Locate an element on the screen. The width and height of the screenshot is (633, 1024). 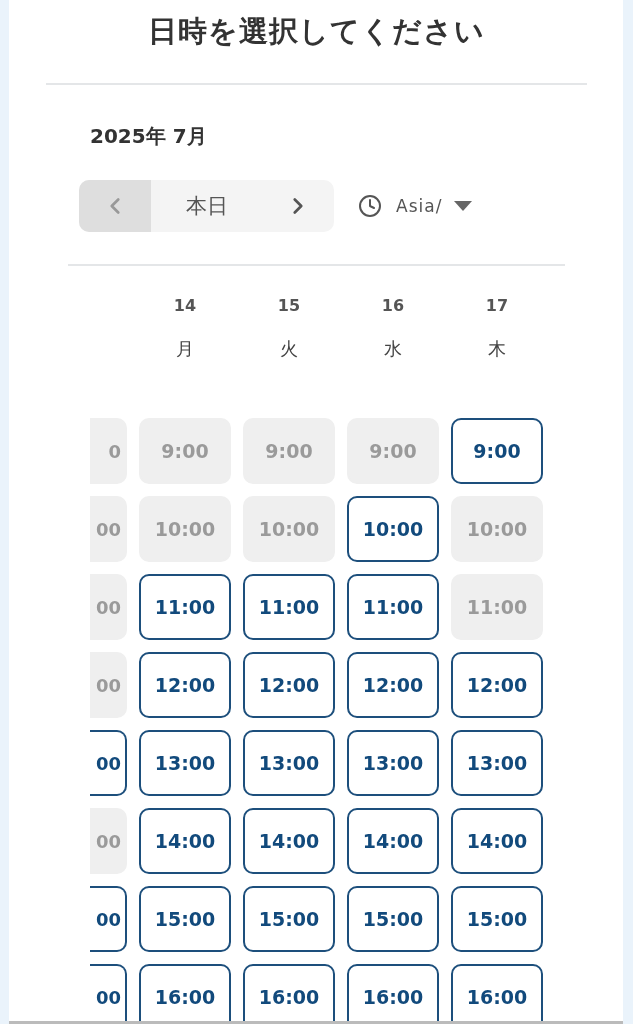
day-date: 16 is located at coordinates (393, 306).